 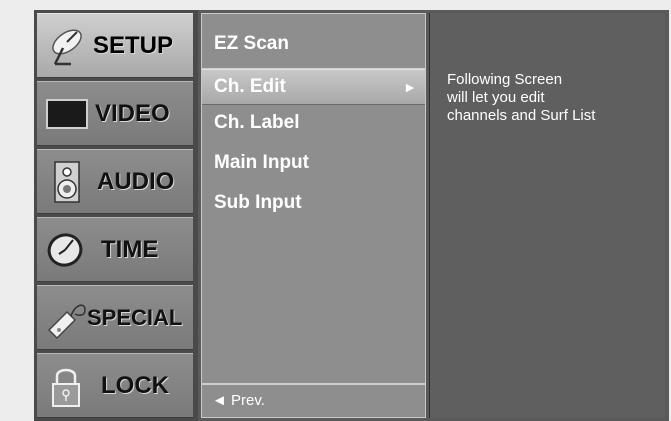 What do you see at coordinates (313, 400) in the screenshot?
I see `prev-button: ◄ Prev.` at bounding box center [313, 400].